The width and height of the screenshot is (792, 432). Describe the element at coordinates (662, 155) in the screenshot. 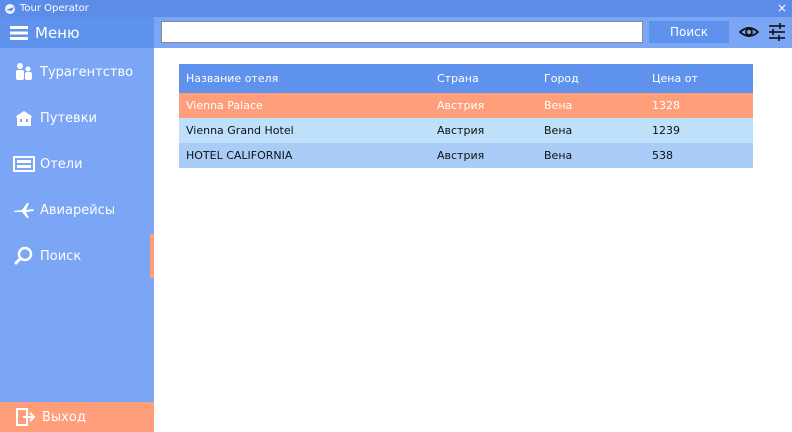

I see `cell-price: 538` at that location.